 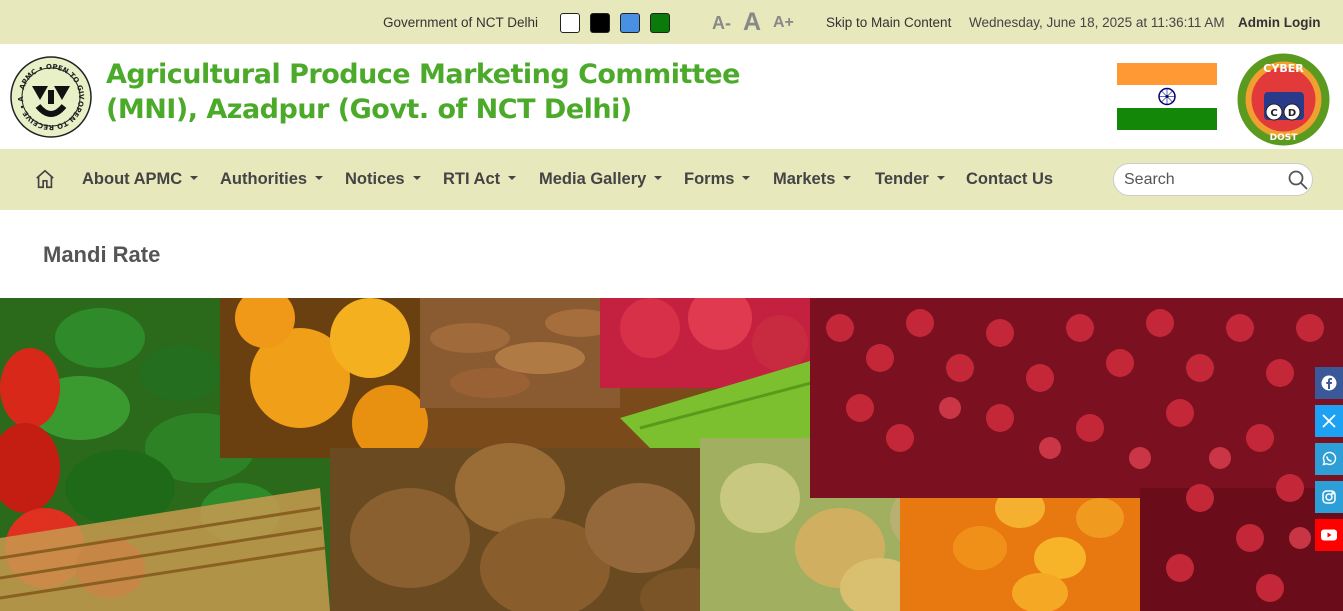 What do you see at coordinates (472, 179) in the screenshot?
I see `nav-item-label: RTI Act` at bounding box center [472, 179].